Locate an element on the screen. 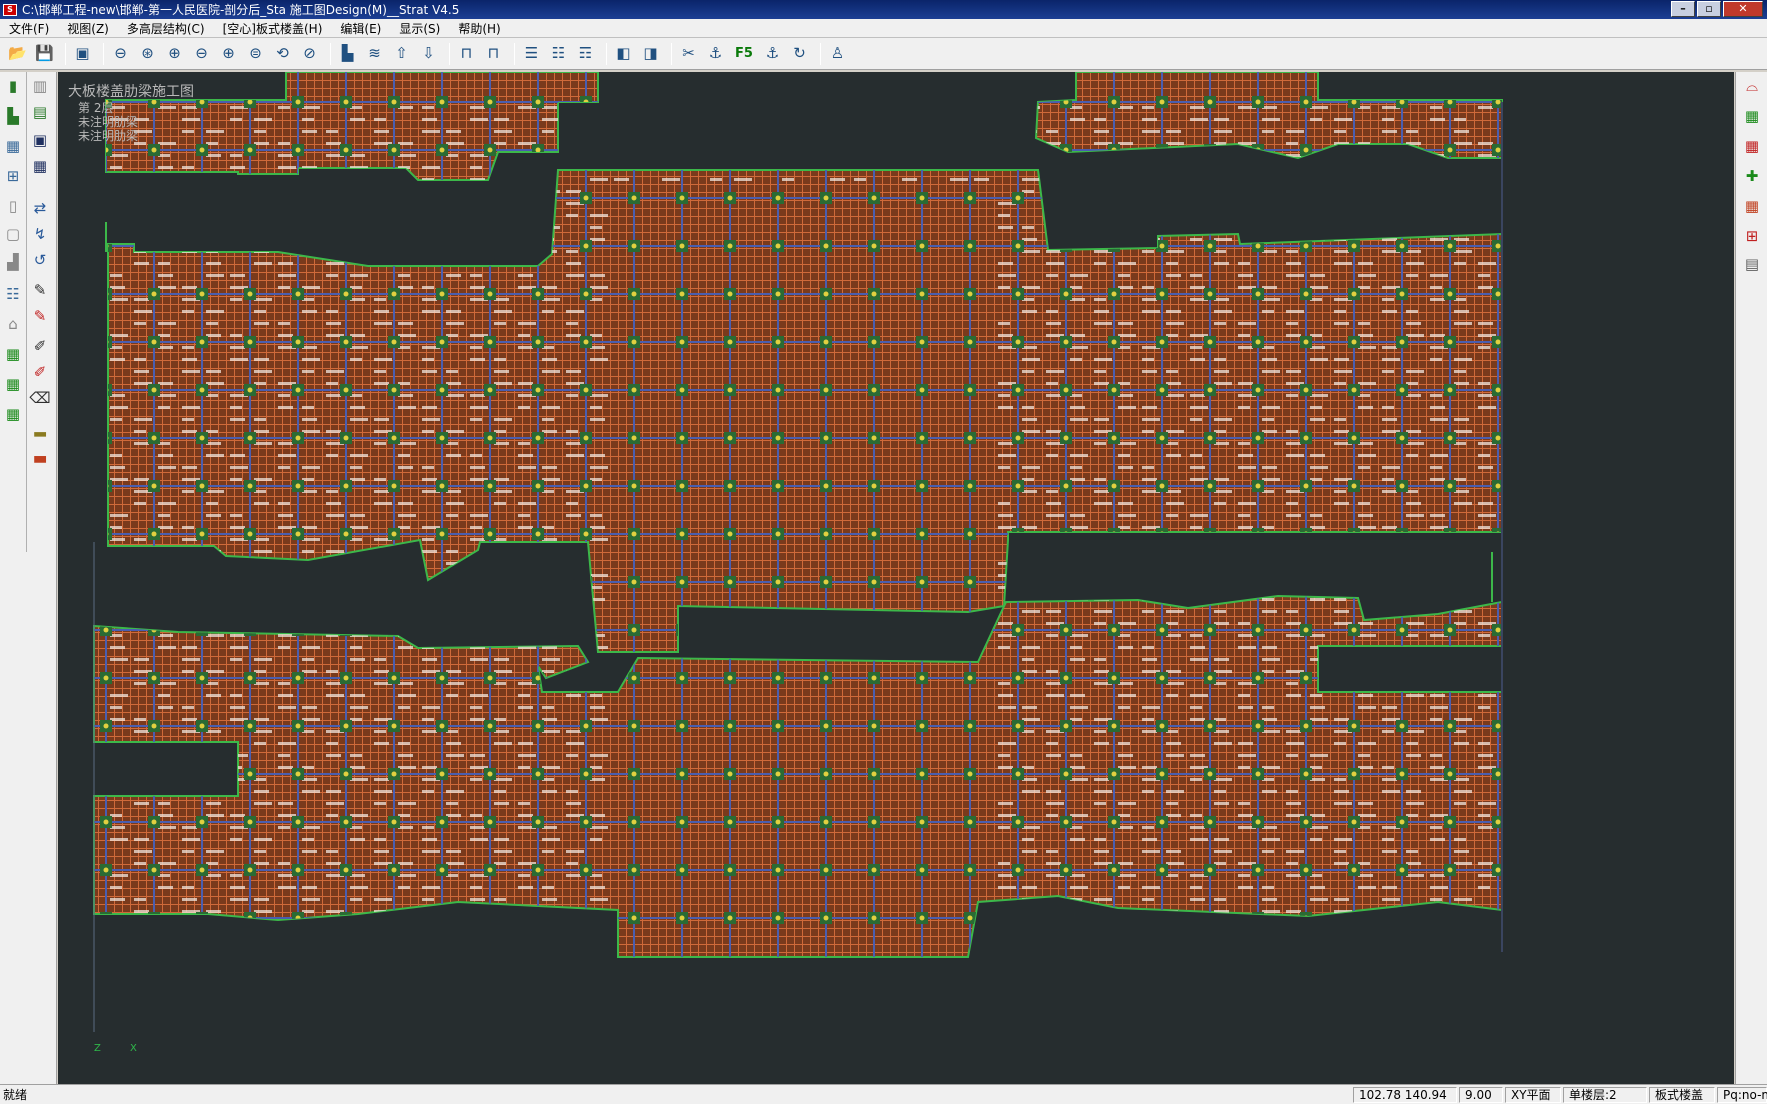  mesh-green-icon: ▦ is located at coordinates (1752, 116).